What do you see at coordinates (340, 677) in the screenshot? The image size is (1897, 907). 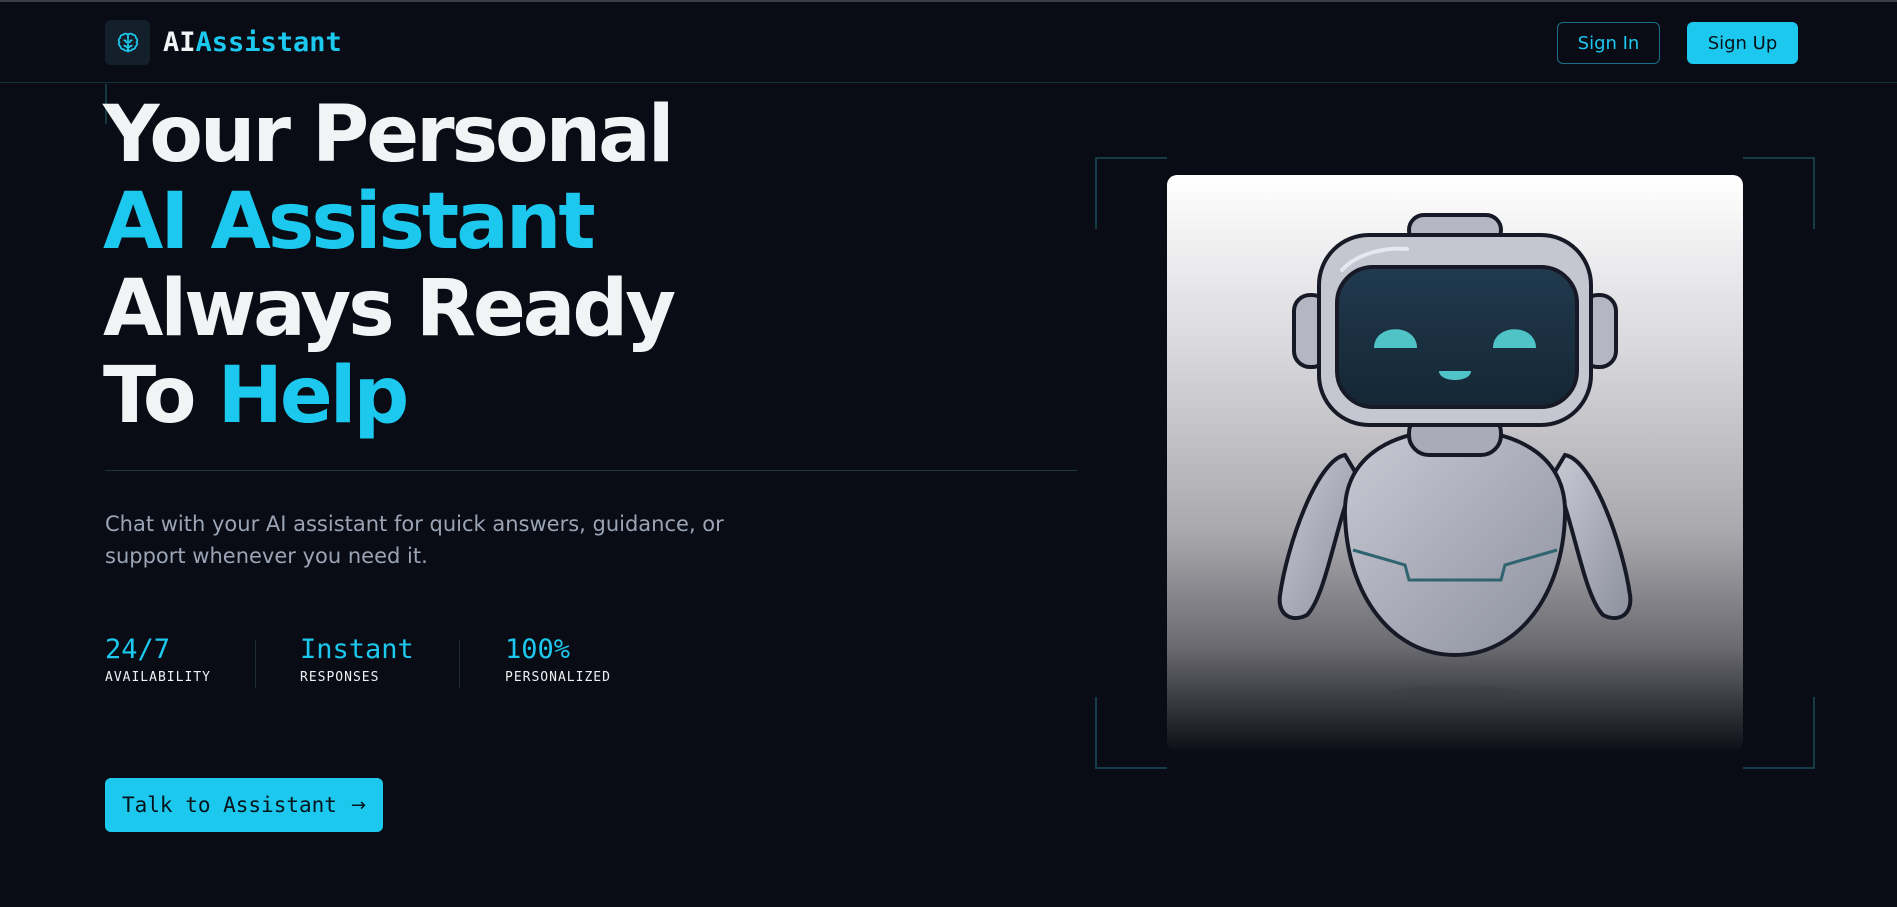 I see `stat-label: RESPONSES` at bounding box center [340, 677].